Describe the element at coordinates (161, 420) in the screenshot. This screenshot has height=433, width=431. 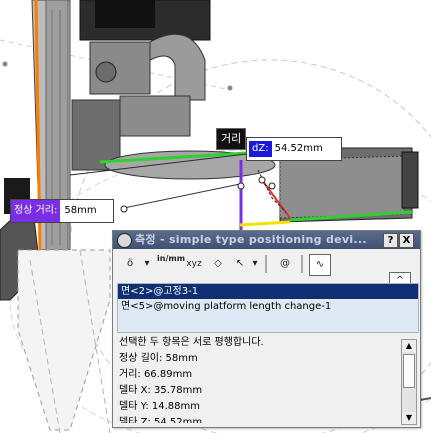
I see `result-line: 델타 Z: 54.52mm` at that location.